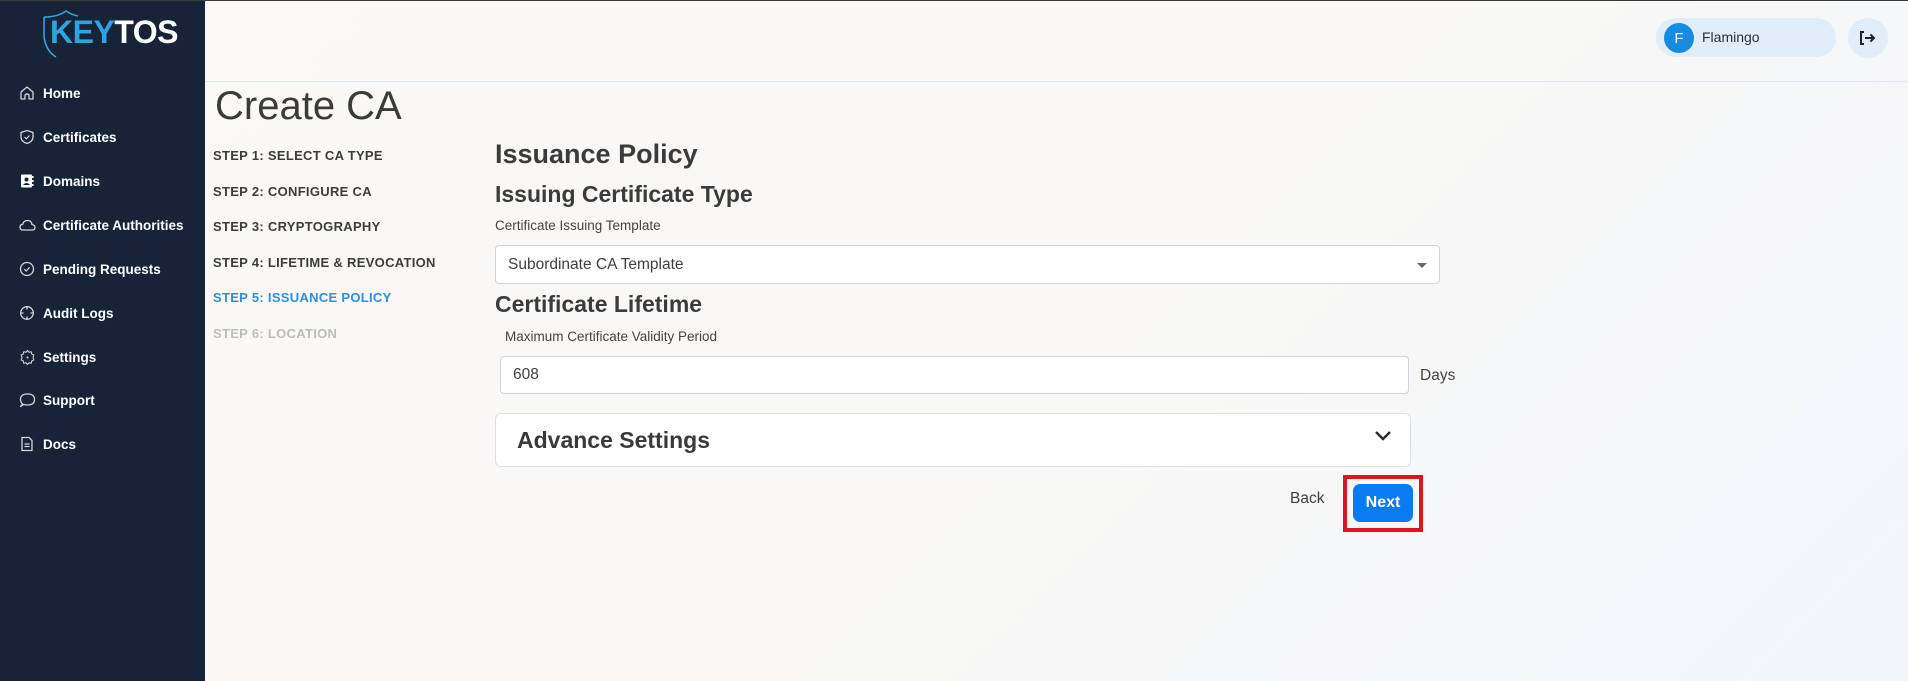 The width and height of the screenshot is (1908, 681). Describe the element at coordinates (275, 333) in the screenshot. I see `step-6-disabled: STEP 6: LOCATION` at that location.